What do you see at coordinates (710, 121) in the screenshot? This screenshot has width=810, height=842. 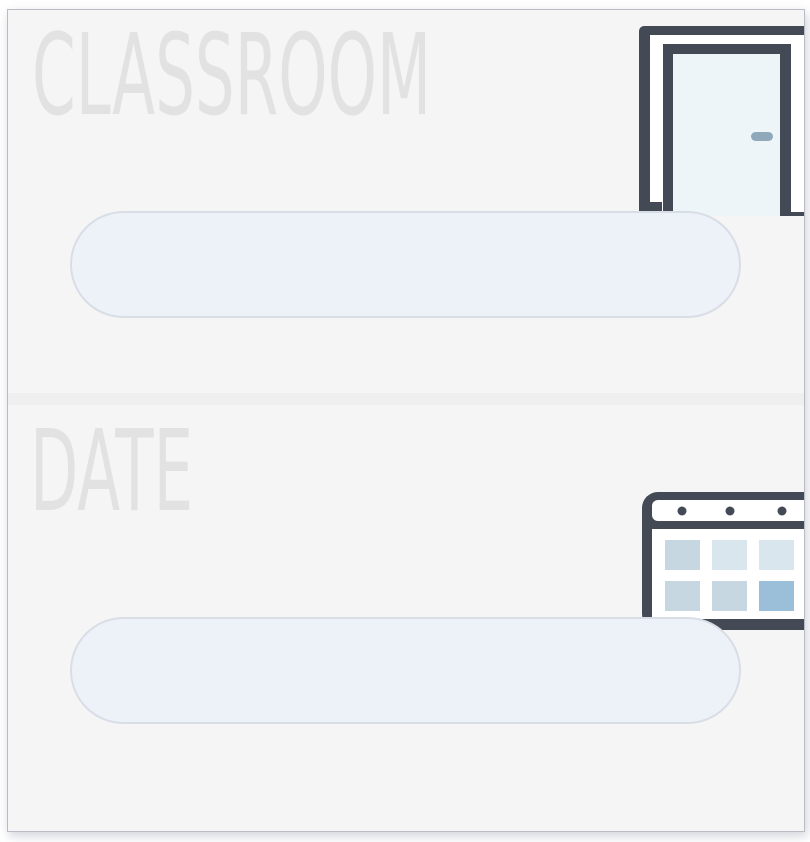 I see `door-icon` at bounding box center [710, 121].